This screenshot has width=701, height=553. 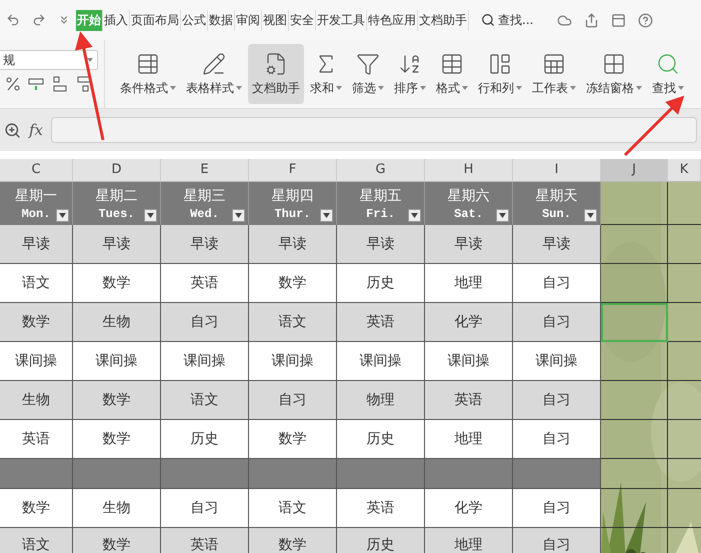 I want to click on ribbon-button: 查找, so click(x=668, y=74).